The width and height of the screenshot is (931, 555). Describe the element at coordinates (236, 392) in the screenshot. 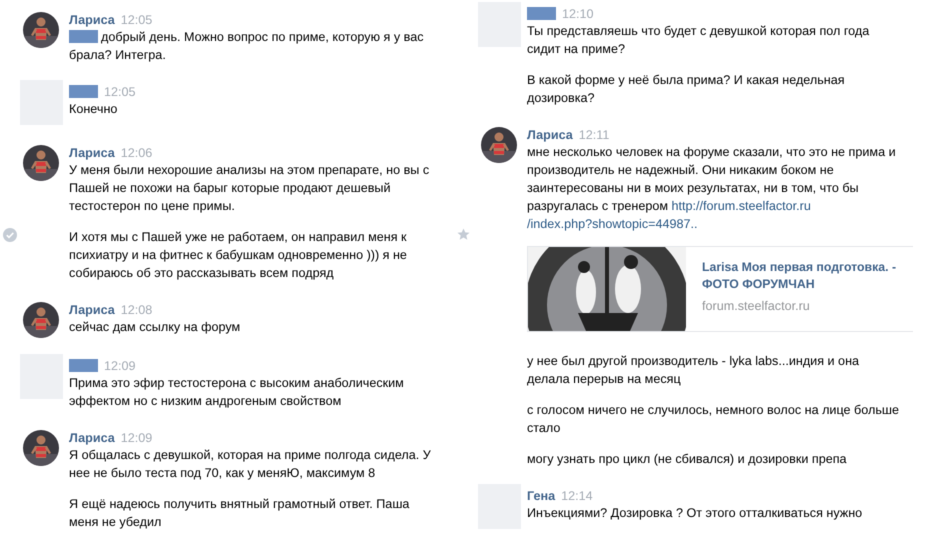

I see `message-text: Прима это эфир тестостерона с высоким анаболическим эффектом но с низким андрогеным свойством` at that location.